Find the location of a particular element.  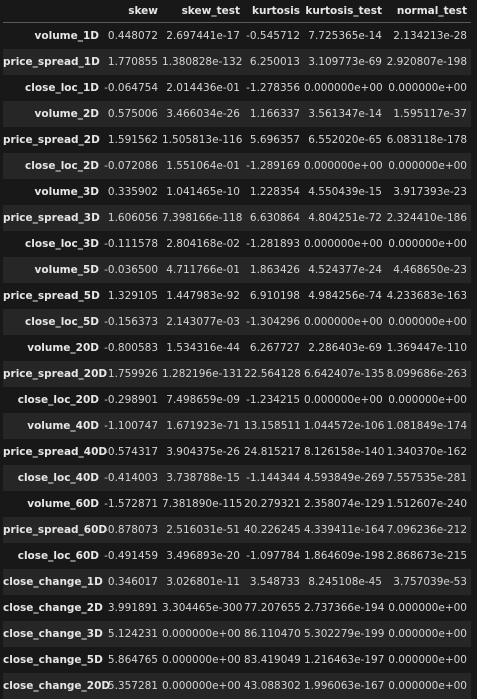

cell-normal-test: 3.757039e-53 is located at coordinates (430, 581).